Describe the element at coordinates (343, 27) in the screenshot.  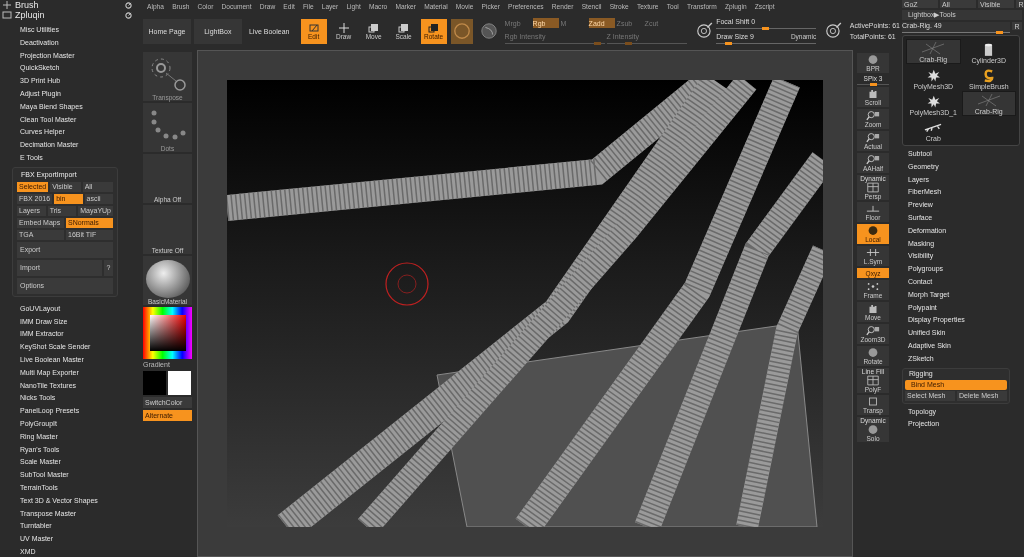
I see `crosshair-icon` at that location.